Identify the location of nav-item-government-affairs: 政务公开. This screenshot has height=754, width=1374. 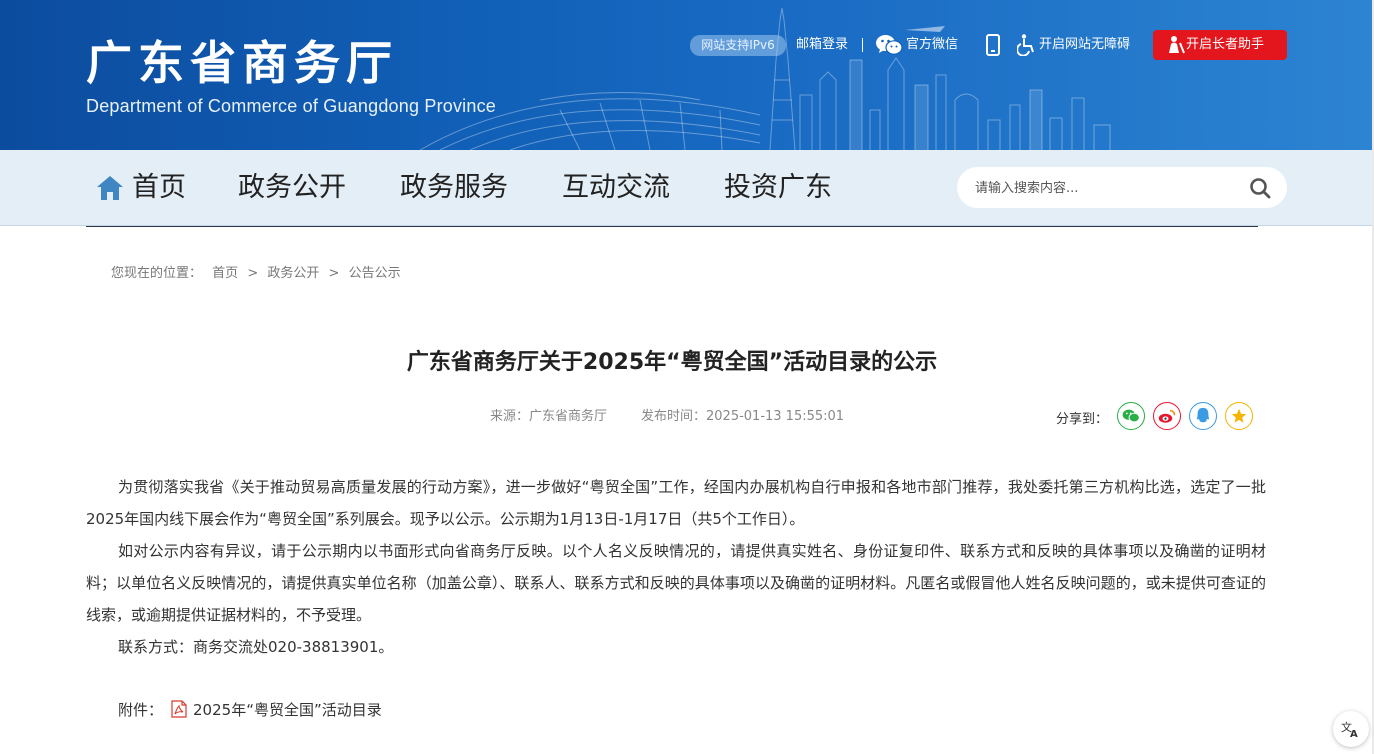
(292, 188).